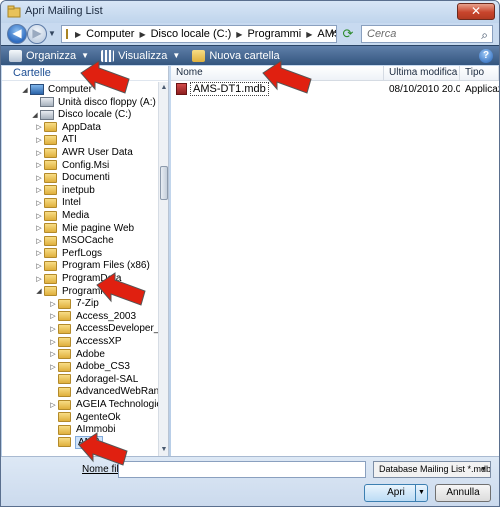 This screenshot has width=500, height=507. Describe the element at coordinates (396, 493) in the screenshot. I see `open-button: Apri ▼` at that location.